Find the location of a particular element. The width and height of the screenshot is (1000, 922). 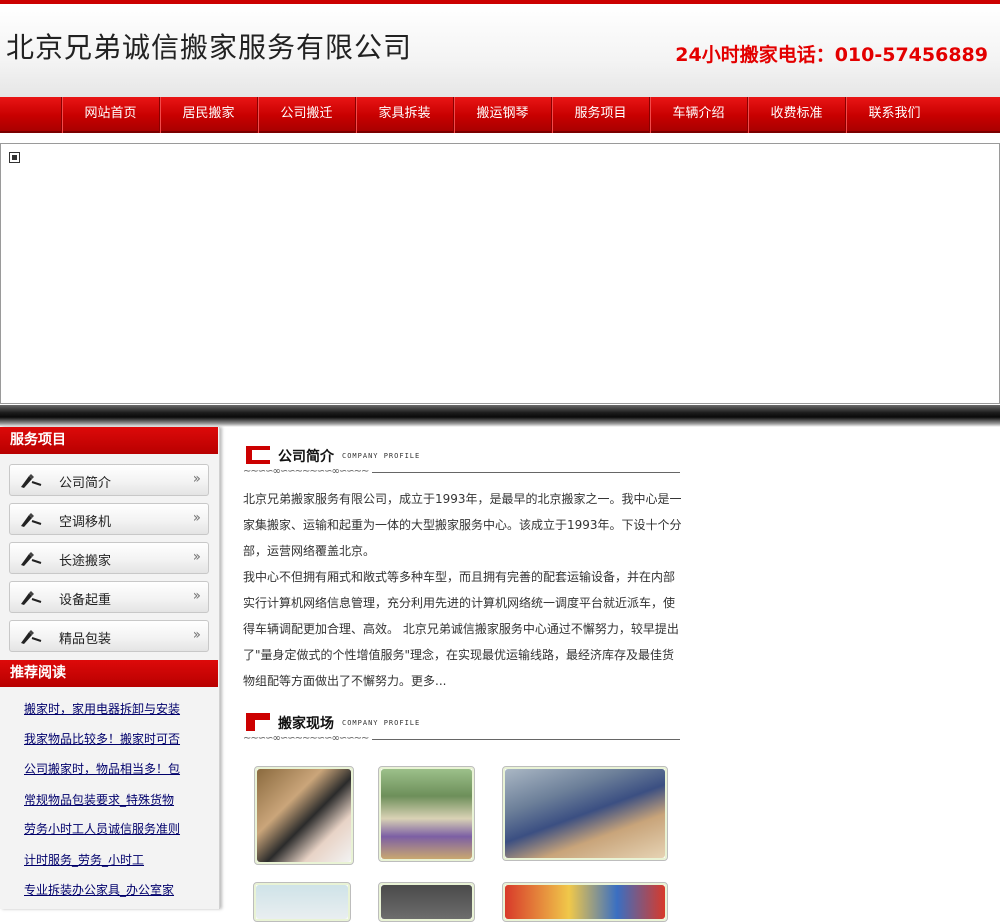

nav-item-home: 网站首页 is located at coordinates (110, 115).